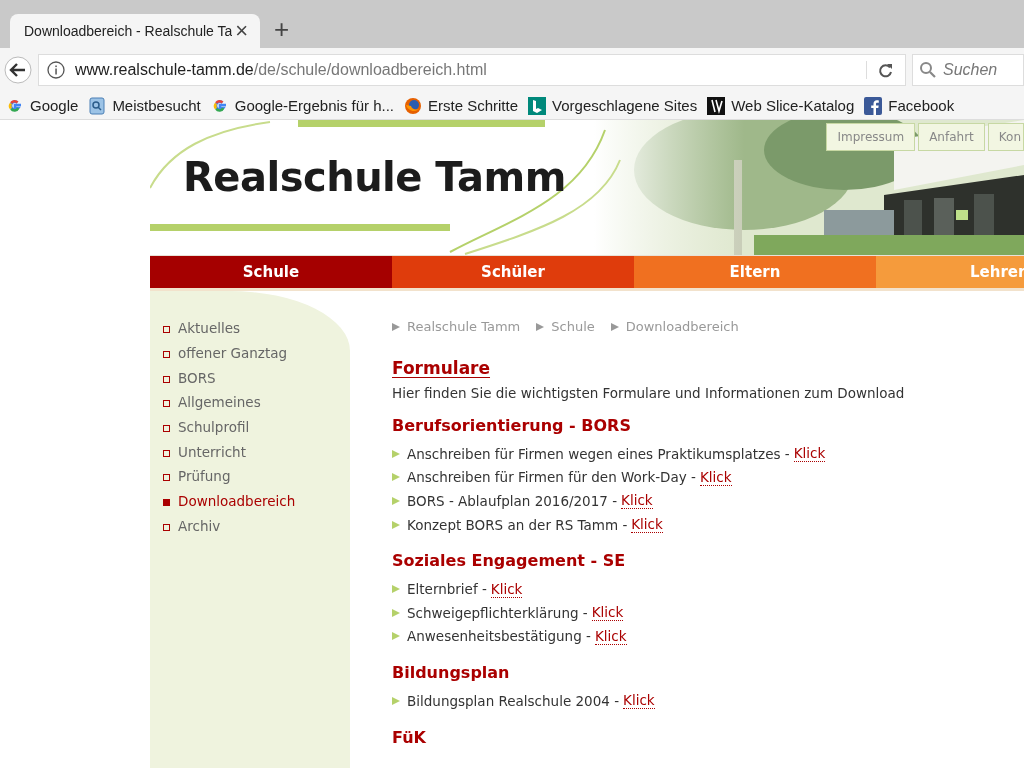 Image resolution: width=1024 pixels, height=768 pixels. I want to click on bookmark: Web Slice-Katalog, so click(781, 105).